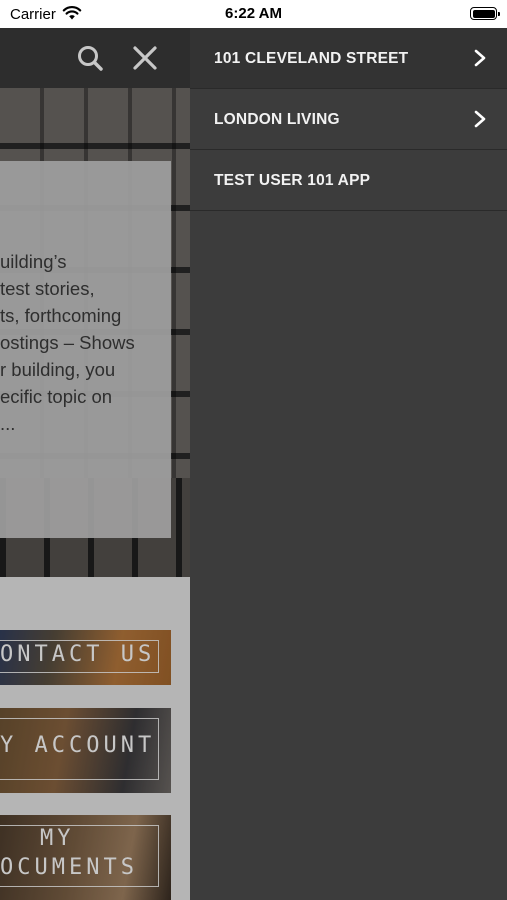 Image resolution: width=507 pixels, height=900 pixels. What do you see at coordinates (485, 13) in the screenshot?
I see `battery-icon` at bounding box center [485, 13].